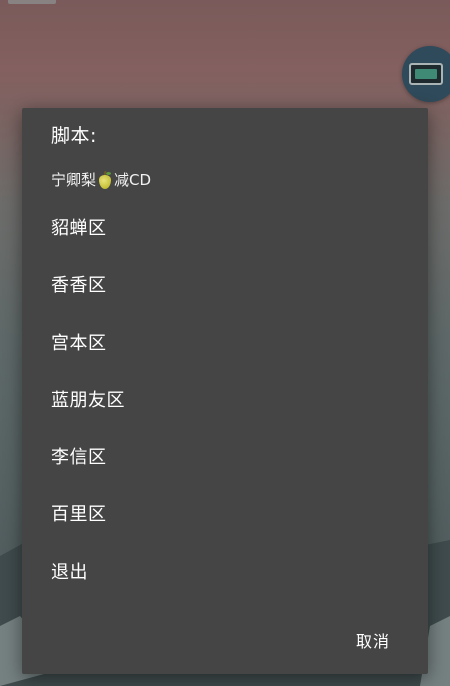 The height and width of the screenshot is (686, 450). I want to click on option-gongben: 宫本区, so click(225, 343).